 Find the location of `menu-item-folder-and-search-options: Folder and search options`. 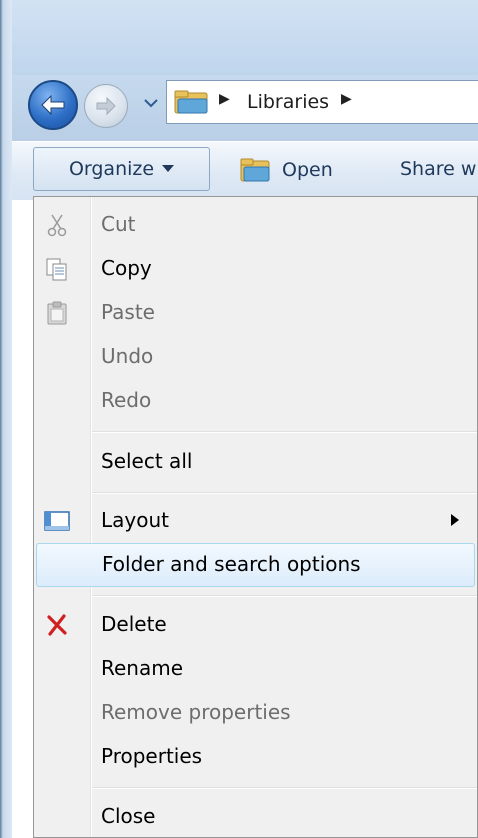

menu-item-folder-and-search-options: Folder and search options is located at coordinates (255, 565).